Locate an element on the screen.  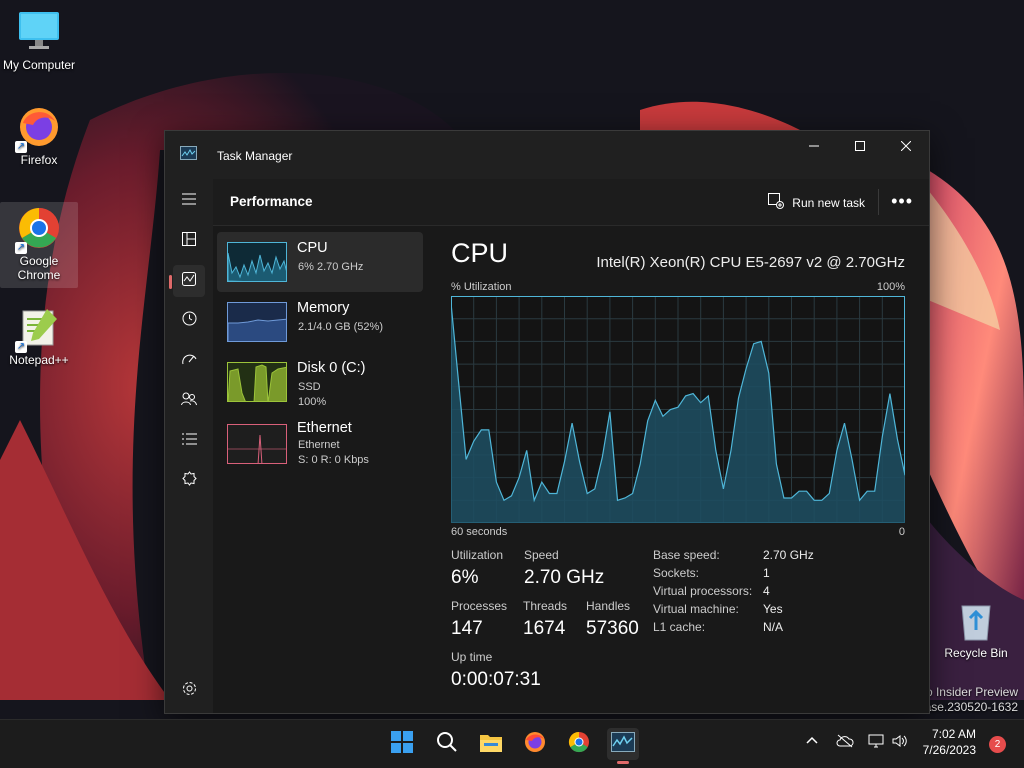
axis-label-utilization: % Utilization is located at coordinates (481, 287).